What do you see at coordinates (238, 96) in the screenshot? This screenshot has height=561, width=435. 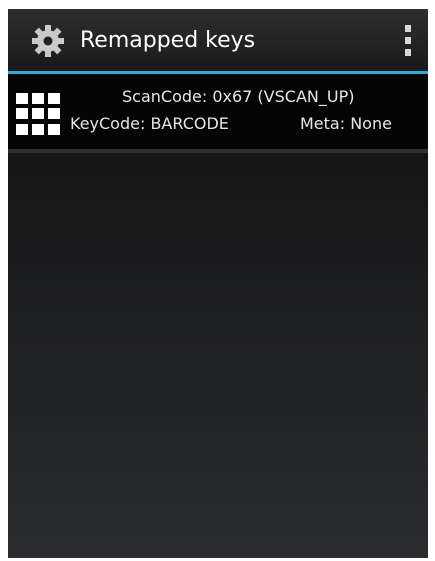 I see `scancode-label: ScanCode: 0x67 (VSCAN_UP)` at bounding box center [238, 96].